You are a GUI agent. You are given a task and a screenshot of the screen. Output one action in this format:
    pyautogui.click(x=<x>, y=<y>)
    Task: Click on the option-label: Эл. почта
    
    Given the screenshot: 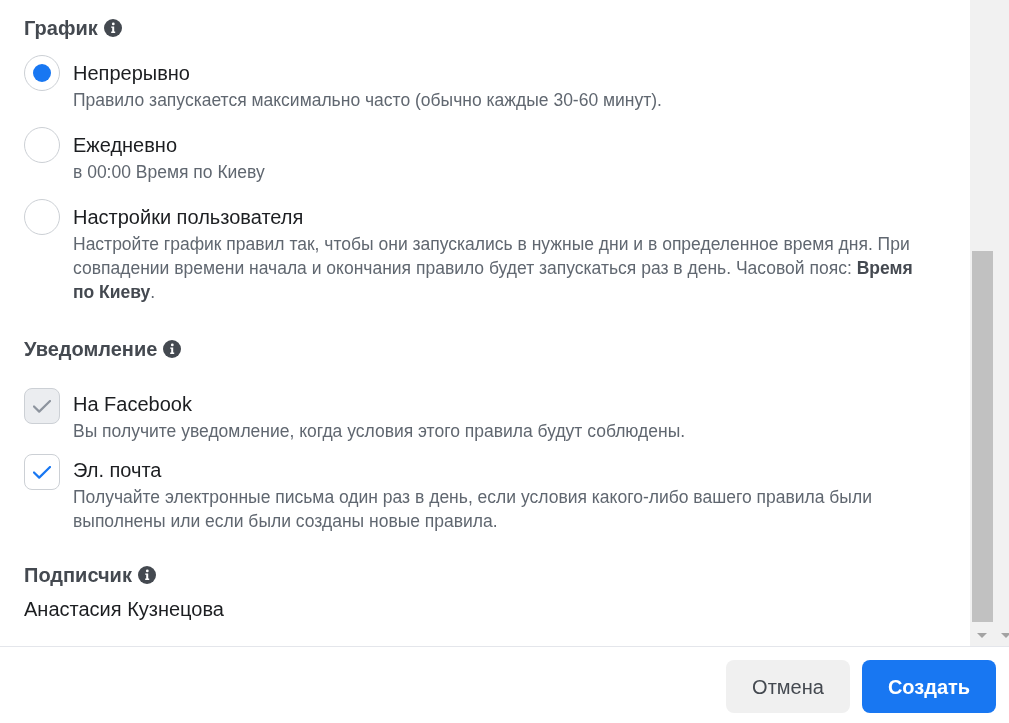 What is the action you would take?
    pyautogui.click(x=118, y=470)
    